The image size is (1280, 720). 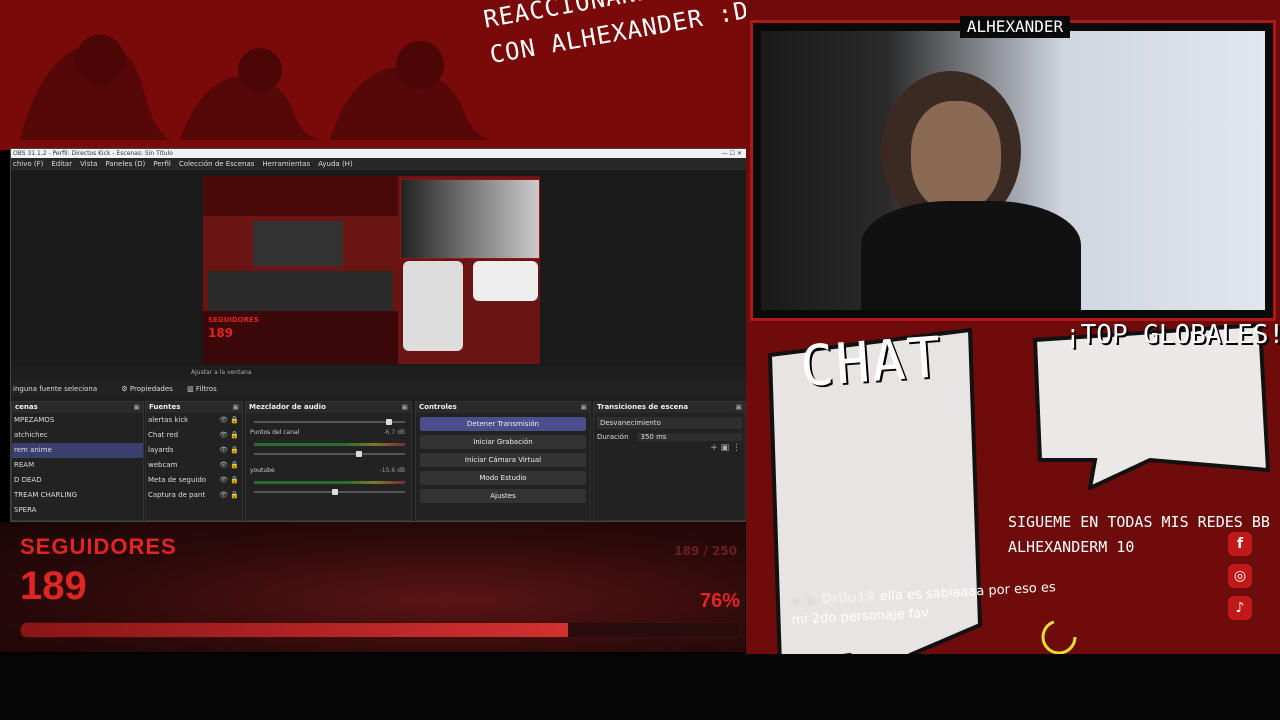 What do you see at coordinates (55, 389) in the screenshot?
I see `no-source-label: inguna fuente seleciona` at bounding box center [55, 389].